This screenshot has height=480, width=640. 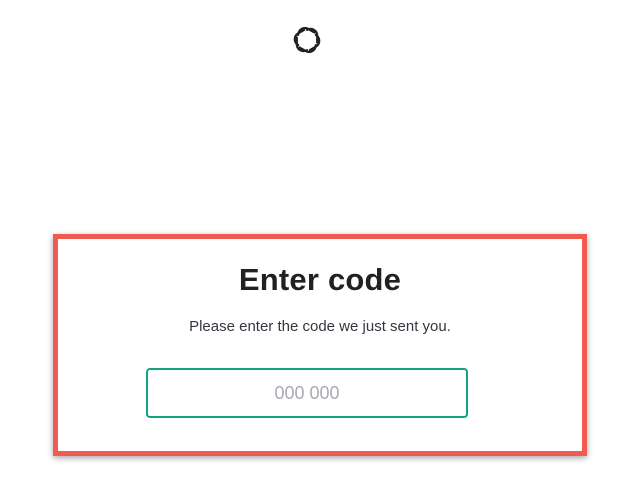 What do you see at coordinates (307, 40) in the screenshot?
I see `openai-logo-icon` at bounding box center [307, 40].